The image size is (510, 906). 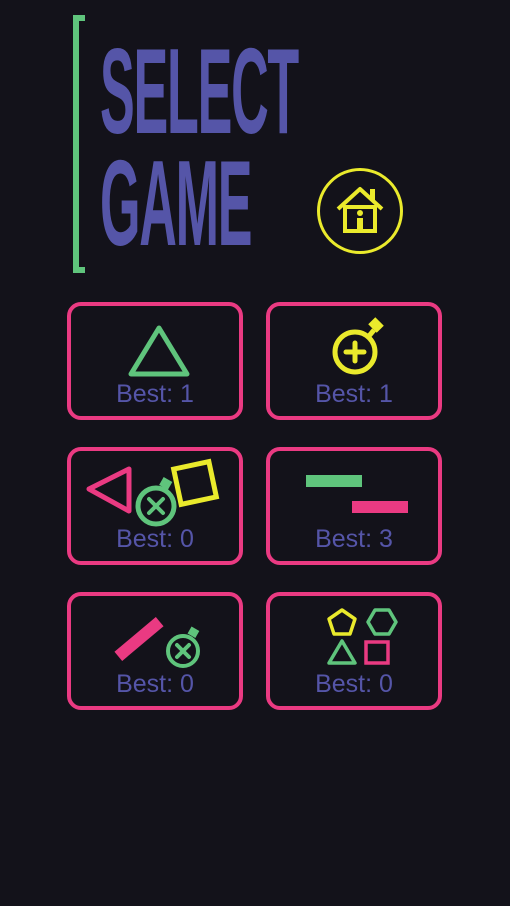 I want to click on game-card-bars: Best: 3, so click(x=354, y=506).